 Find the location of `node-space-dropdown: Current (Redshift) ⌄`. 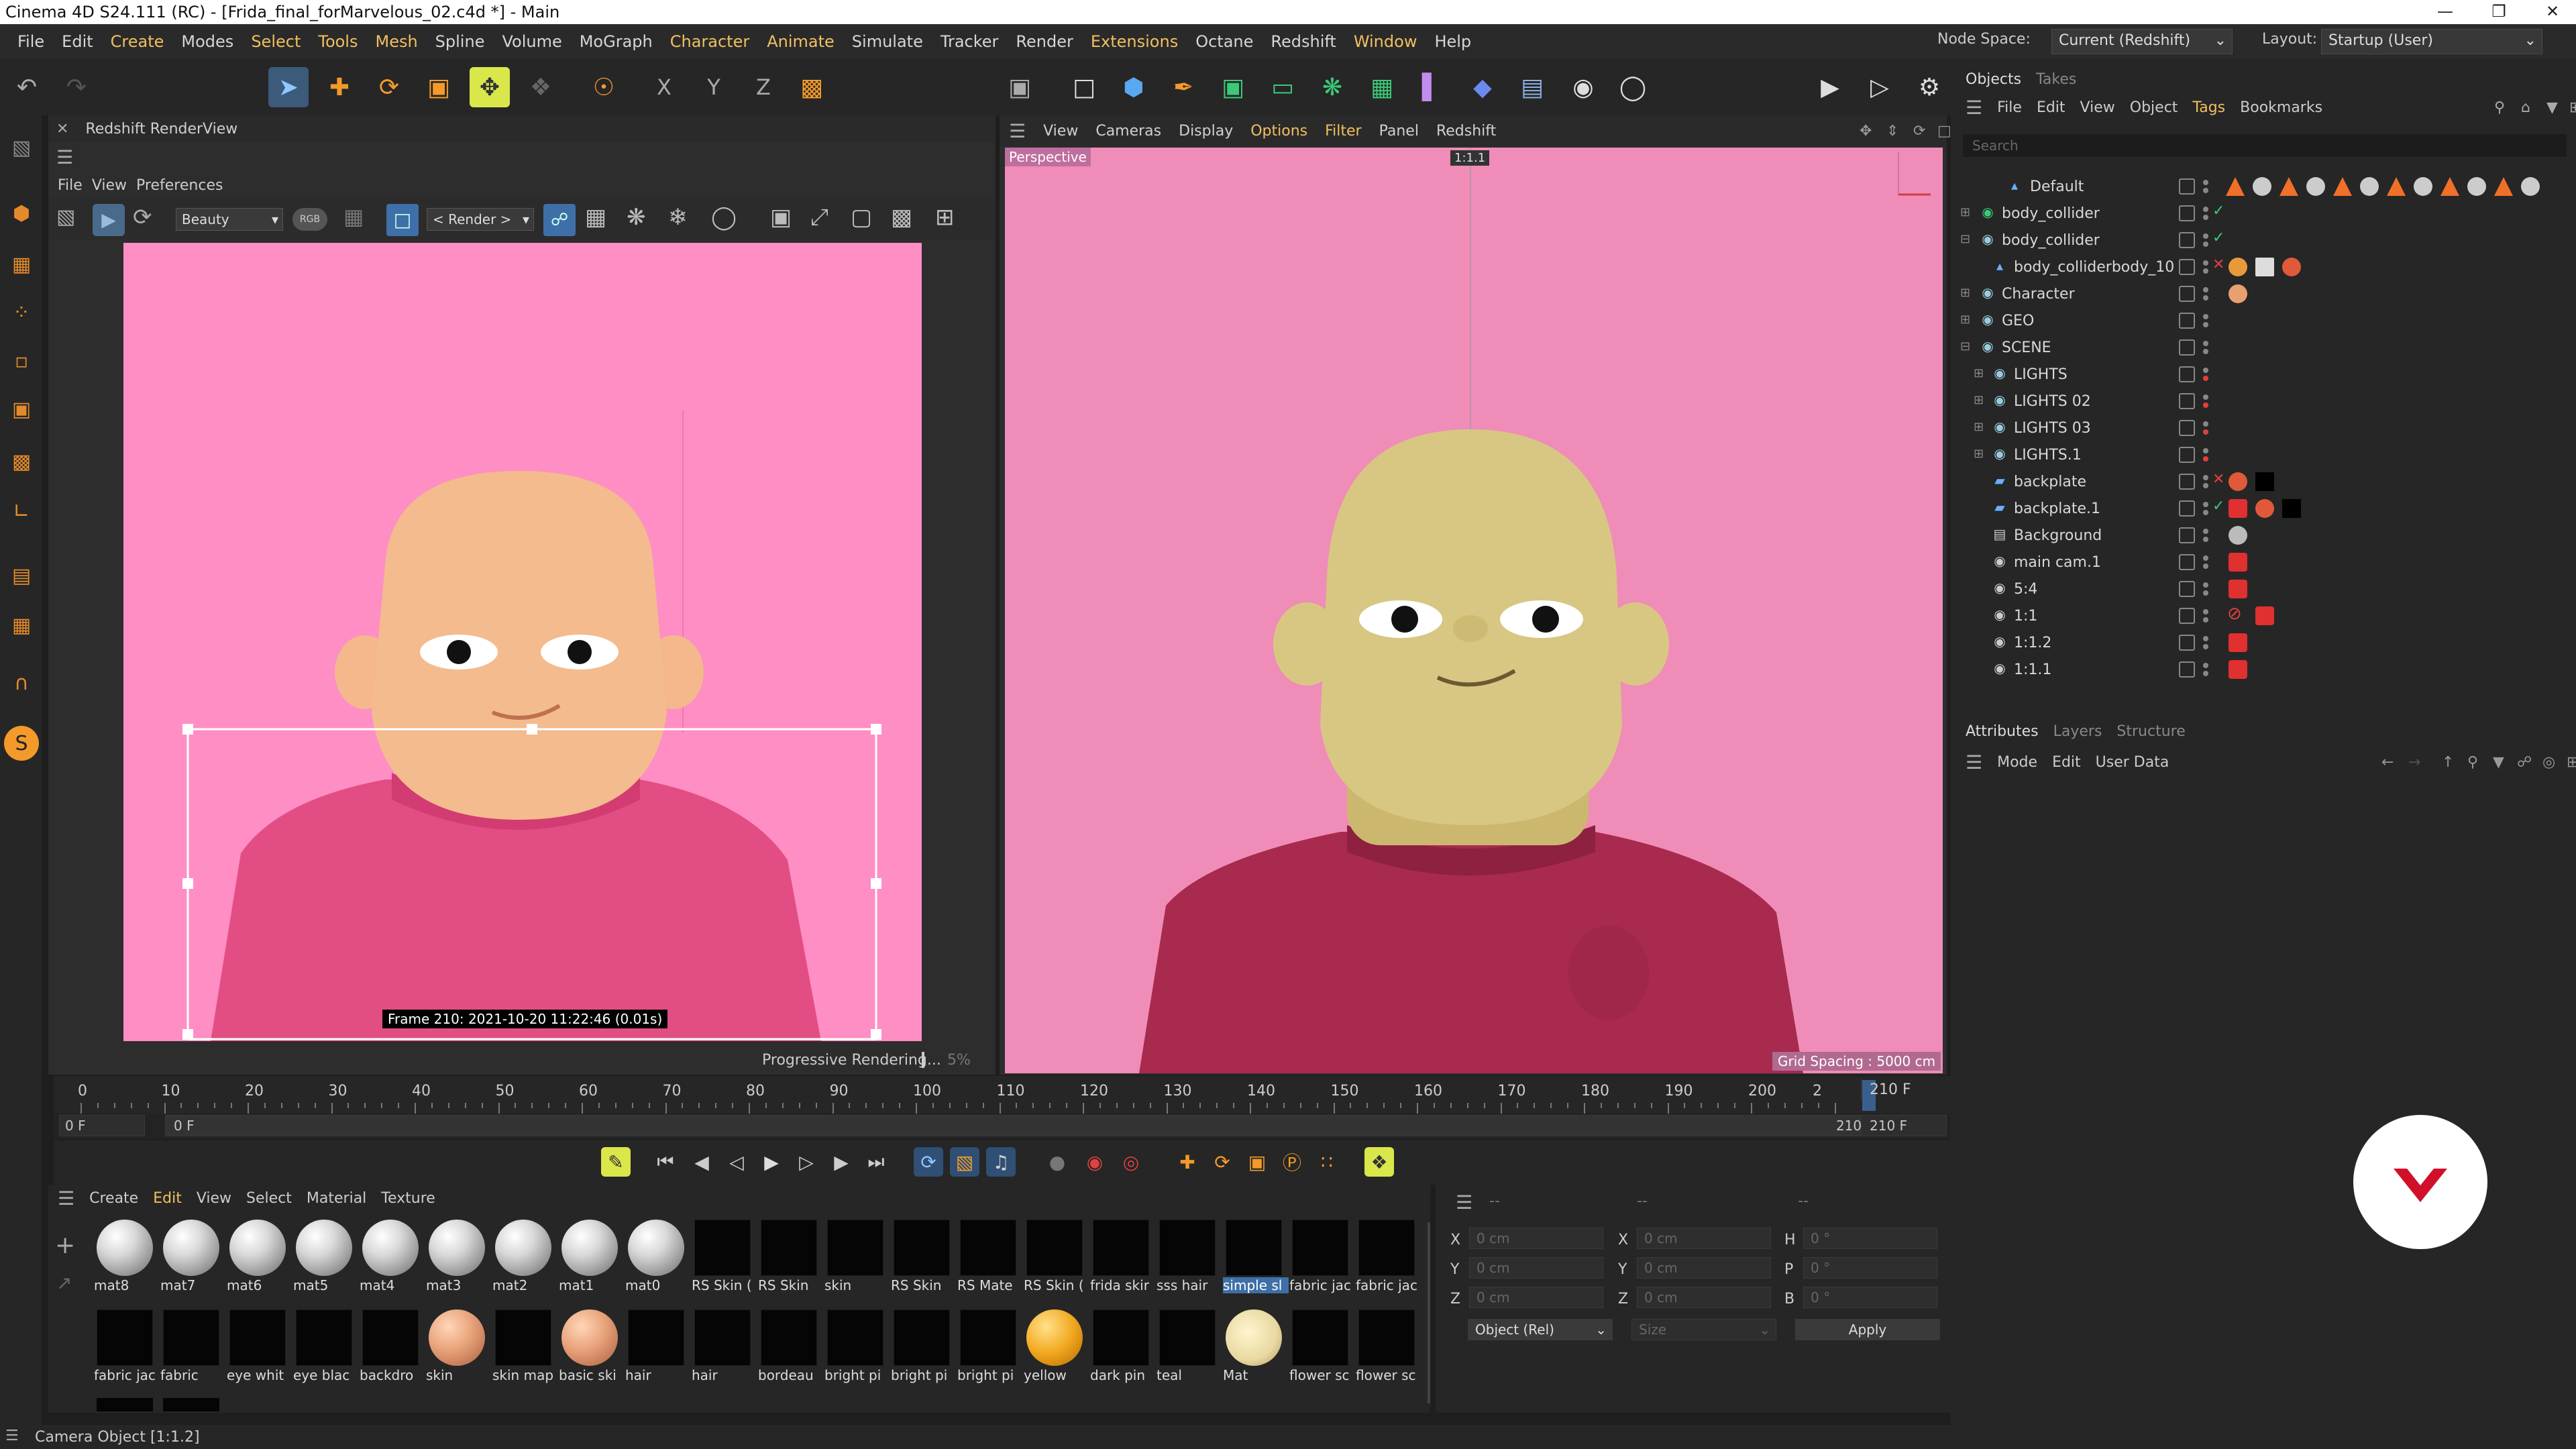

node-space-dropdown: Current (Redshift) ⌄ is located at coordinates (2142, 41).